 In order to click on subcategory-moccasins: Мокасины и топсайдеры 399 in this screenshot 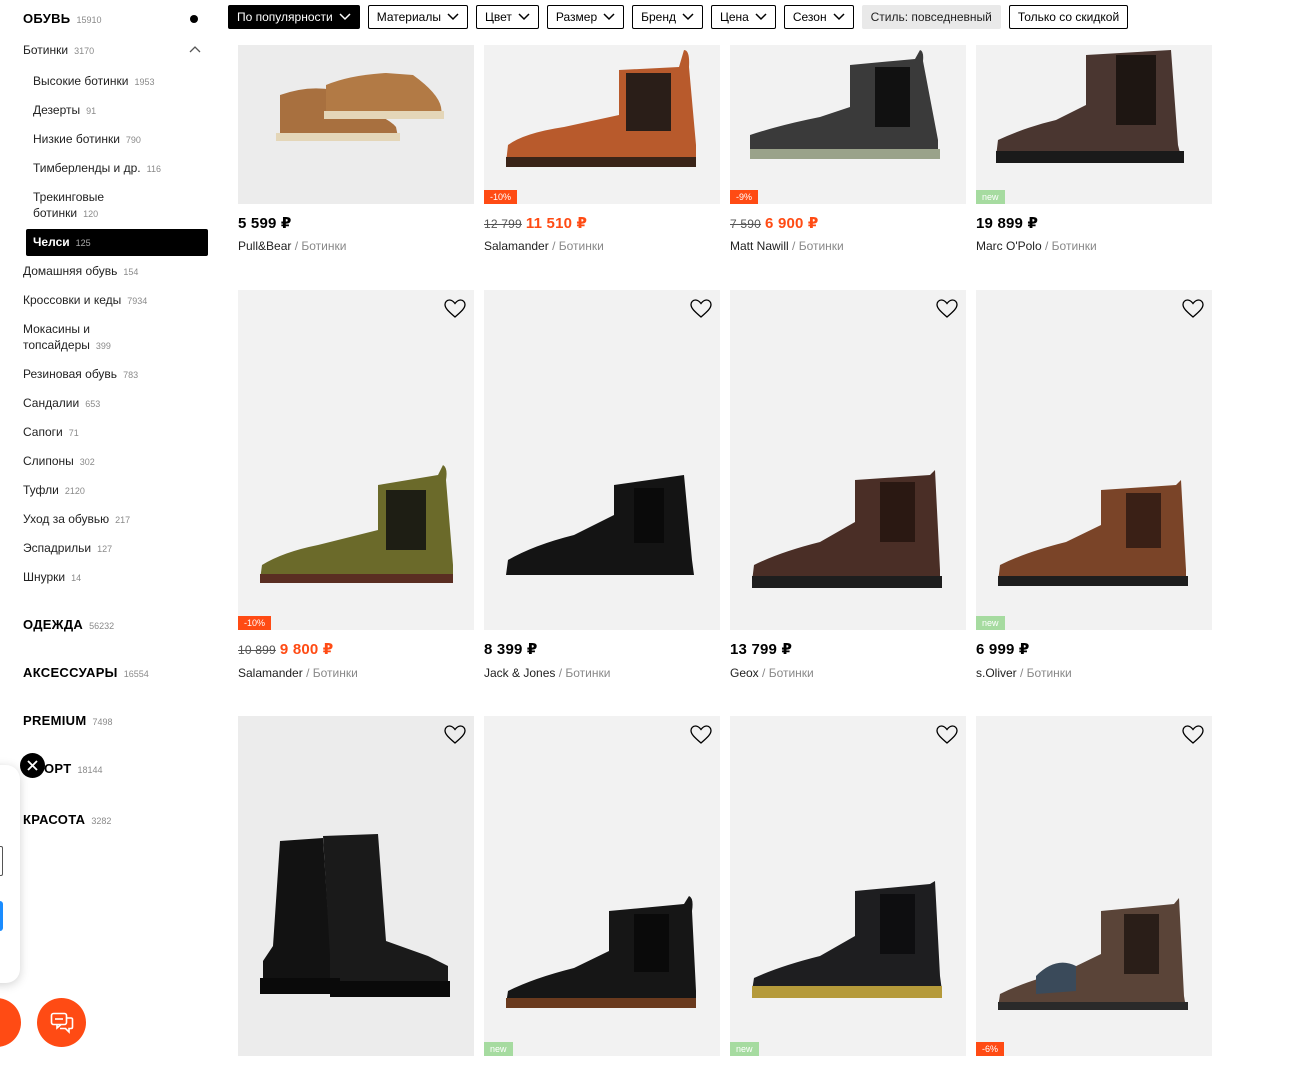, I will do `click(67, 337)`.